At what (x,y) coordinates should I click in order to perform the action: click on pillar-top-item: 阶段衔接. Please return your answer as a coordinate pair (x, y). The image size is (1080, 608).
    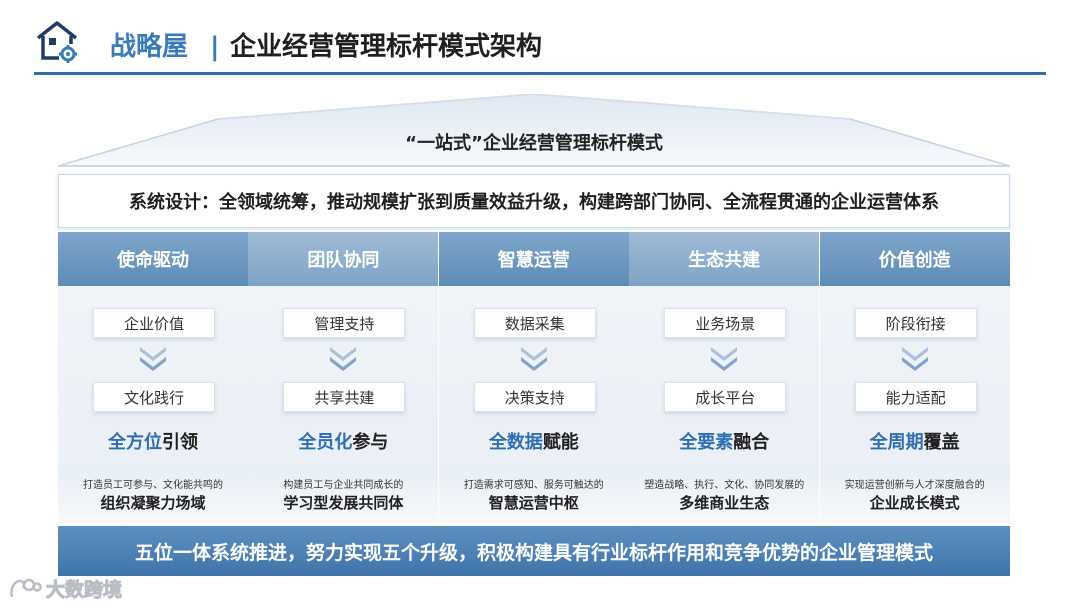
    Looking at the image, I should click on (915, 323).